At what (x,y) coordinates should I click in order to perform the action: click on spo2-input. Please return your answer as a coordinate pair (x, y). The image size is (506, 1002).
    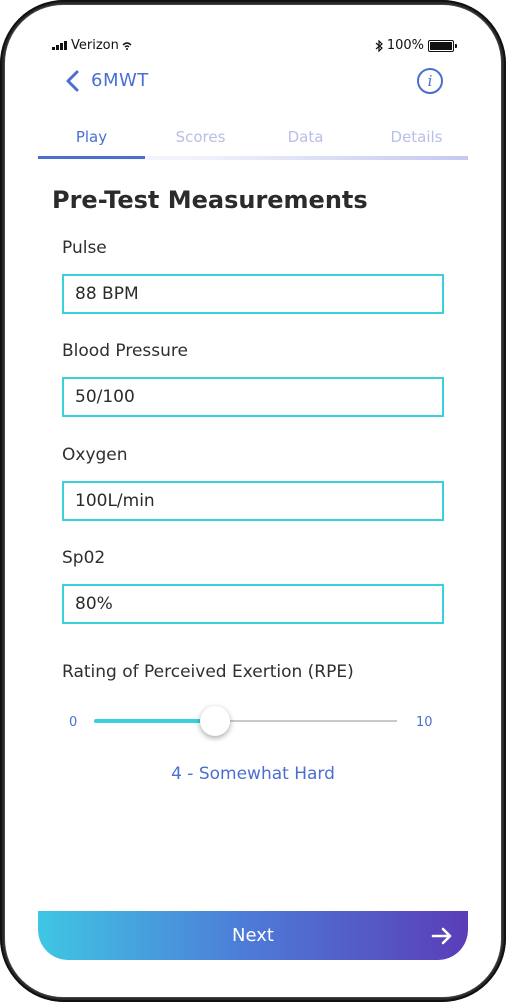
    Looking at the image, I should click on (253, 604).